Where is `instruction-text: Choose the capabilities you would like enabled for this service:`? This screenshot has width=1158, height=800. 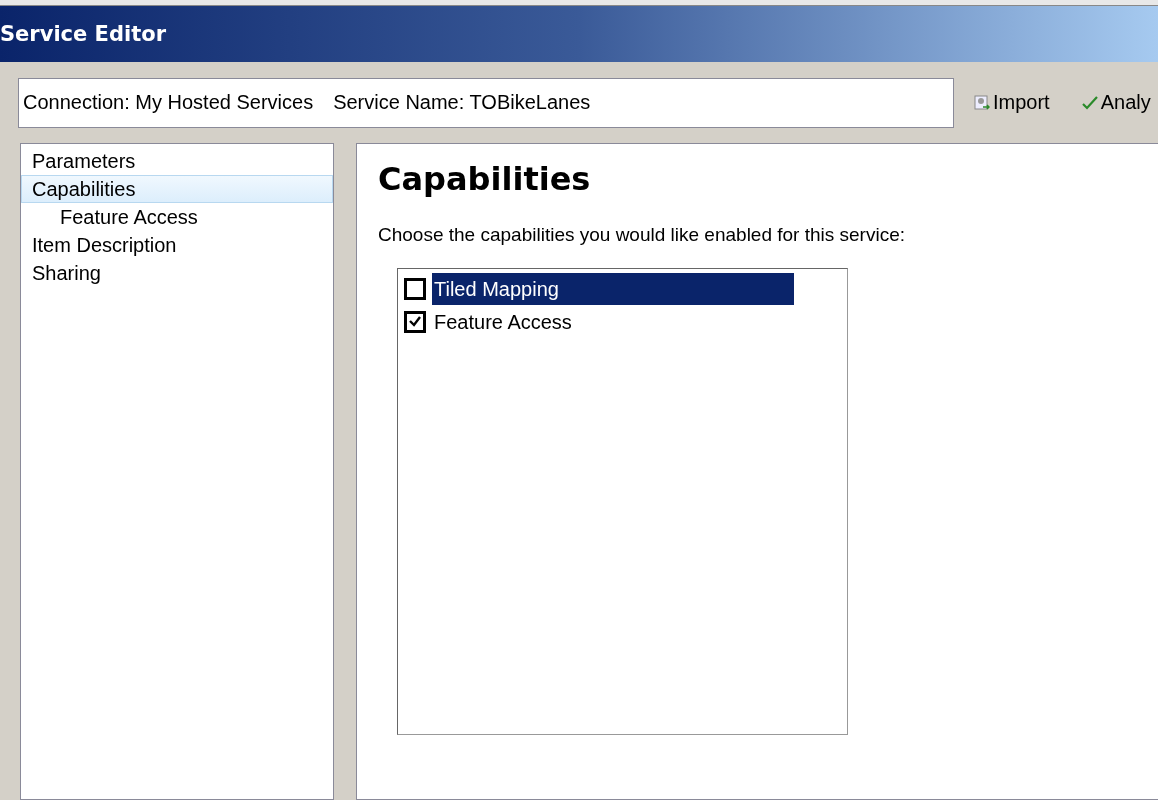
instruction-text: Choose the capabilities you would like enabled for this service: is located at coordinates (642, 235).